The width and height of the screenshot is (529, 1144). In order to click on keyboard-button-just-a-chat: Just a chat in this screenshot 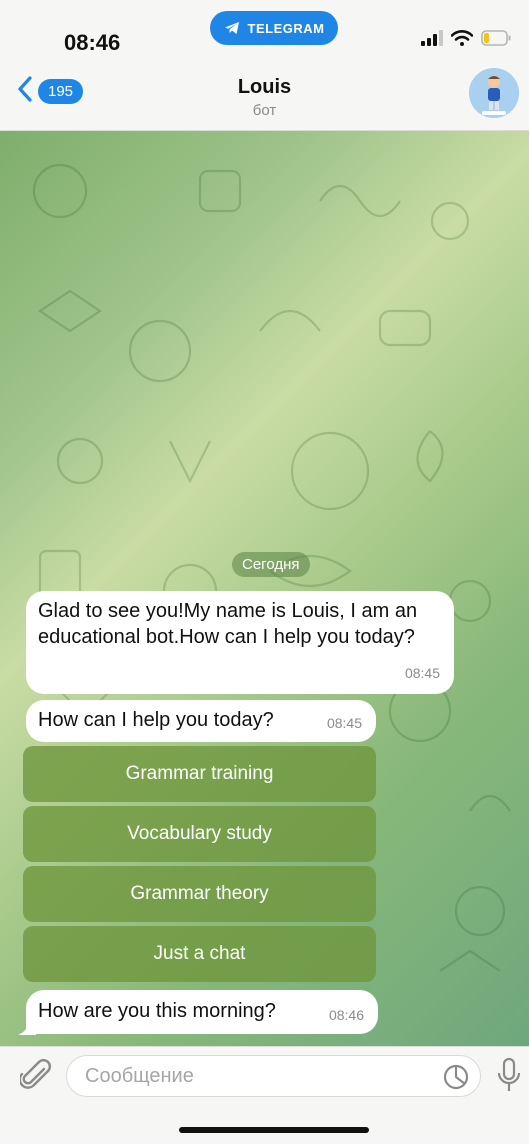, I will do `click(199, 954)`.